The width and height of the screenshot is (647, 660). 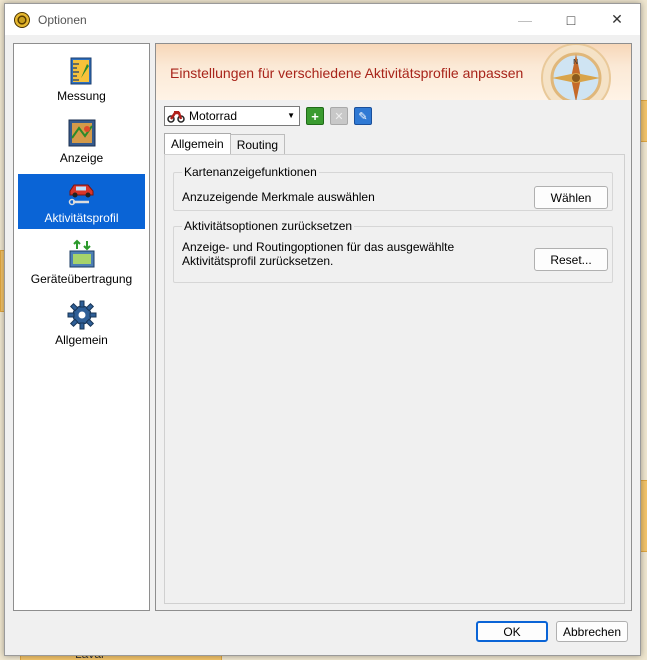 What do you see at coordinates (592, 631) in the screenshot?
I see `cancel-button: Abbrechen` at bounding box center [592, 631].